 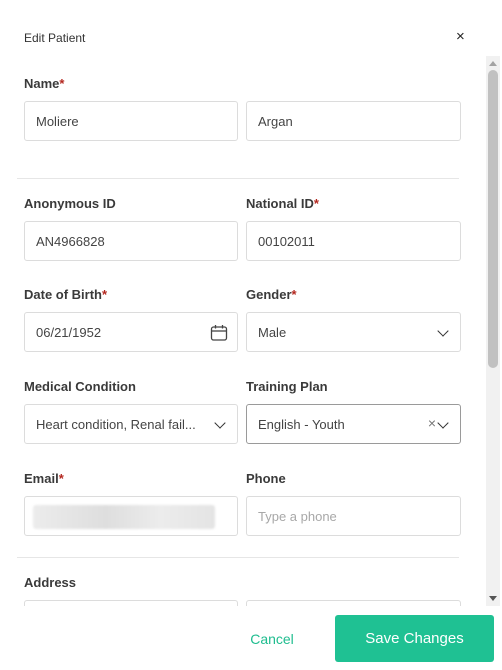 What do you see at coordinates (493, 63) in the screenshot?
I see `scroll-up-icon` at bounding box center [493, 63].